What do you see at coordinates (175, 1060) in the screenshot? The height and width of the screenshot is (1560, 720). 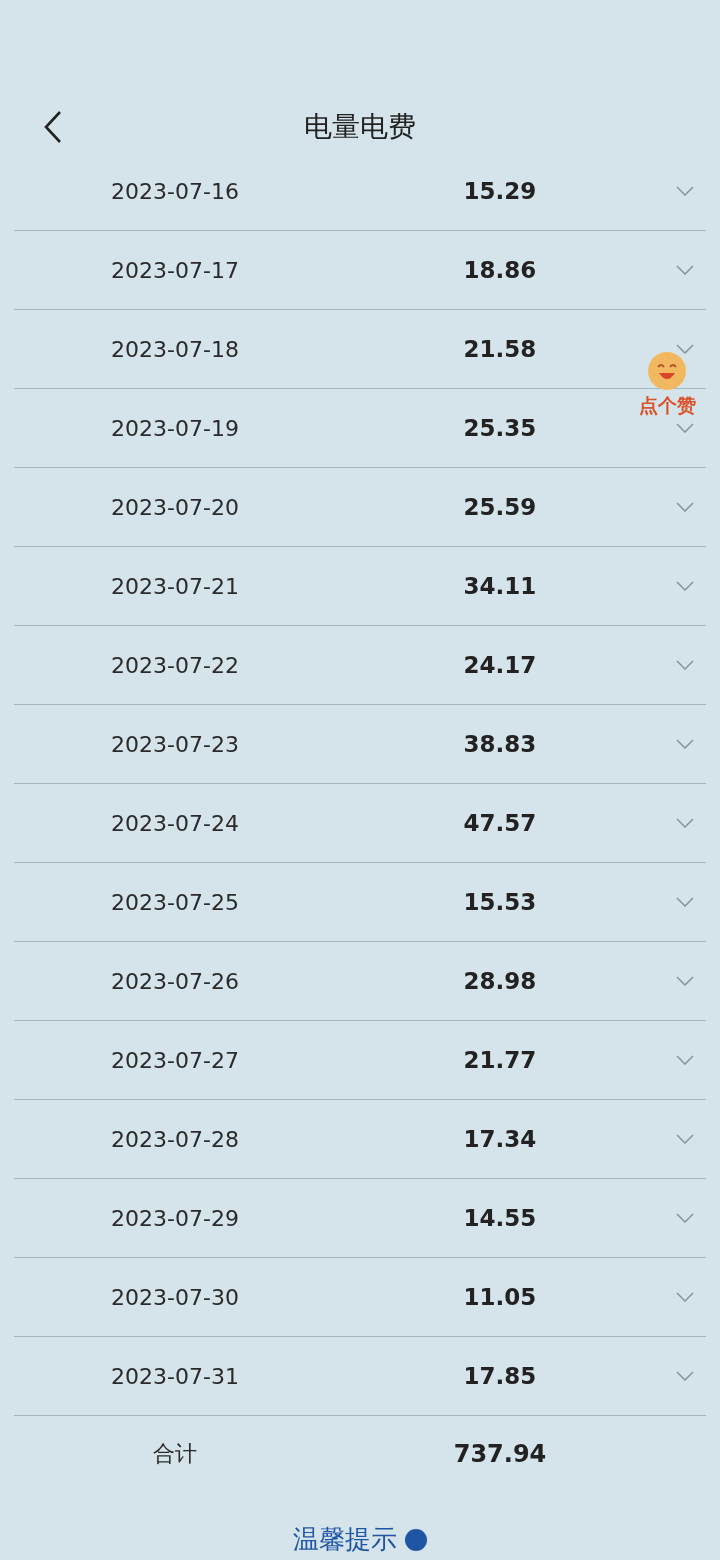 I see `date-text: 2023-07-27` at bounding box center [175, 1060].